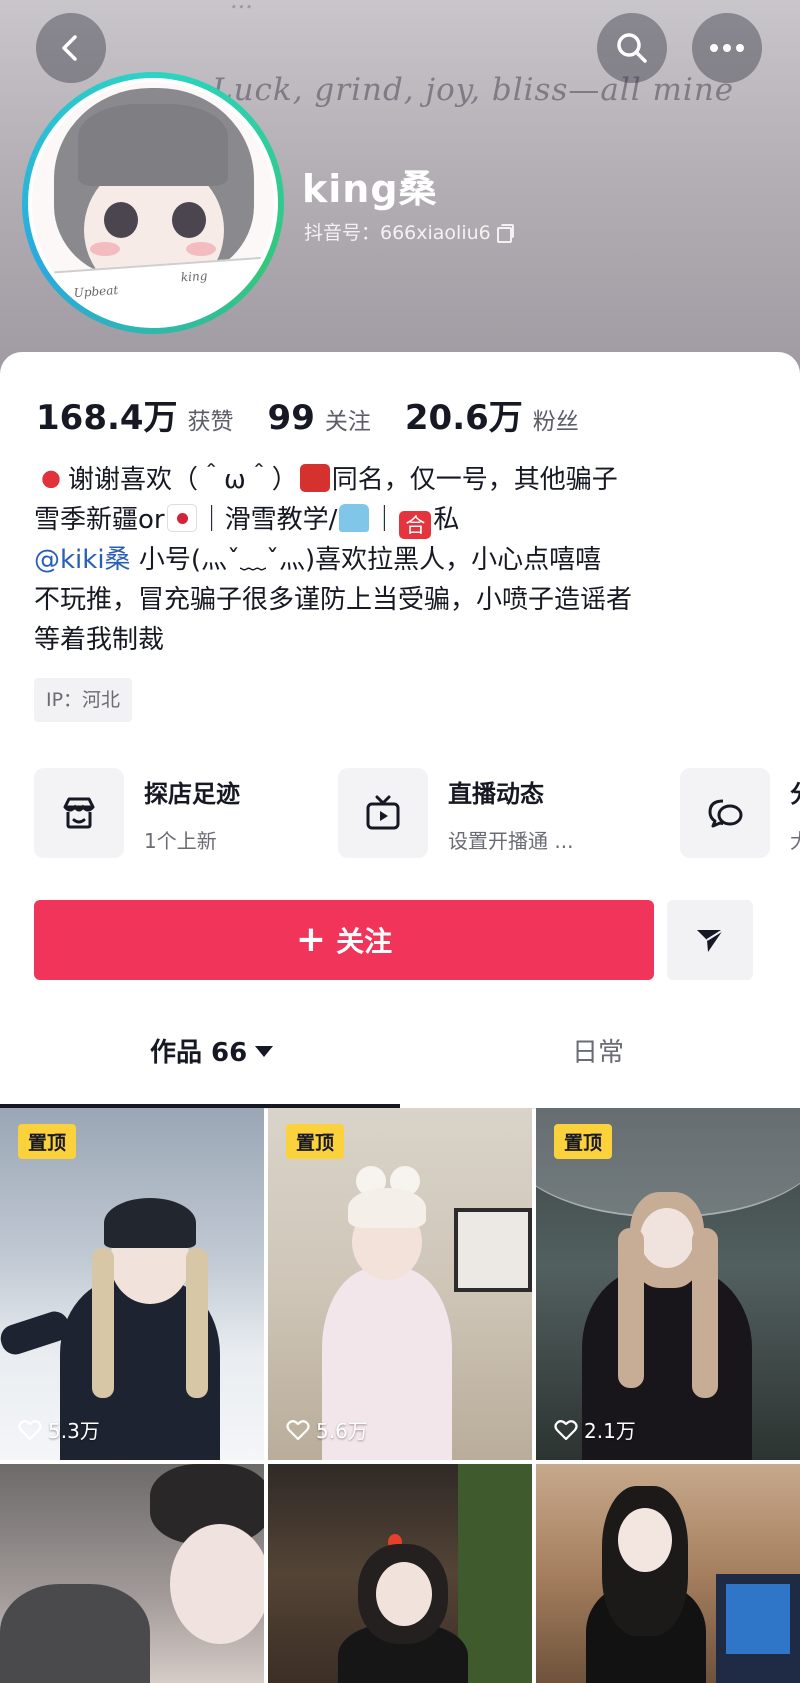 This screenshot has height=1683, width=800. What do you see at coordinates (79, 813) in the screenshot?
I see `shop-icon` at bounding box center [79, 813].